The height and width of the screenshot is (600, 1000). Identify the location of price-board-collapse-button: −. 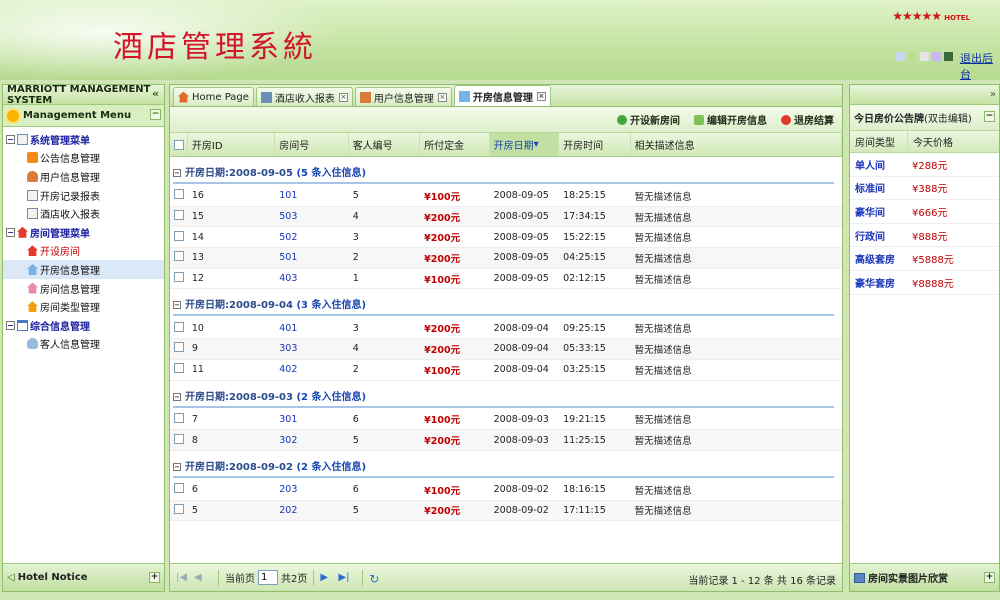
(989, 116).